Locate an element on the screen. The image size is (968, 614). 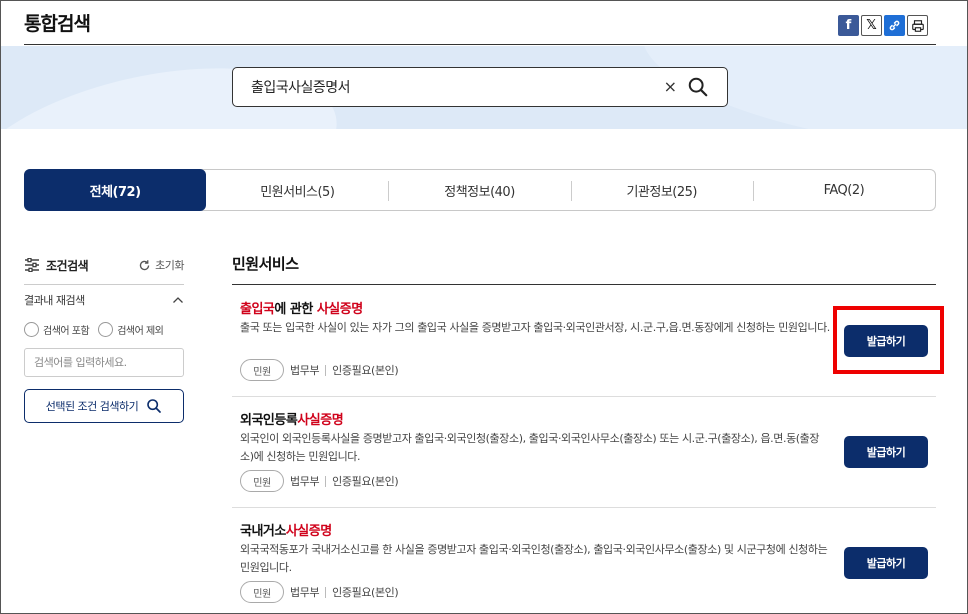
page-header: 통합검색 f 𝕏 is located at coordinates (480, 22).